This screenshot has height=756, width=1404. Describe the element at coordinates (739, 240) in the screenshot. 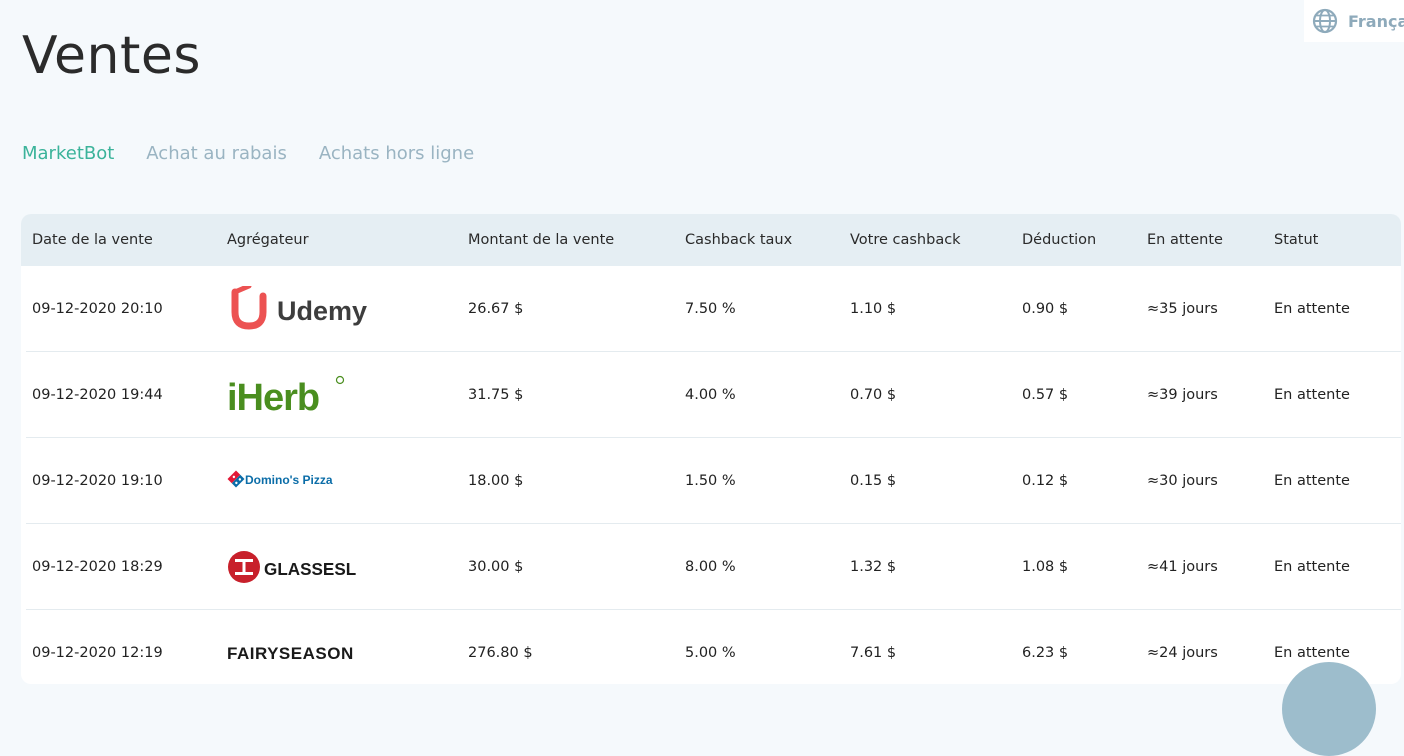

I see `header-rate: Cashback taux` at that location.